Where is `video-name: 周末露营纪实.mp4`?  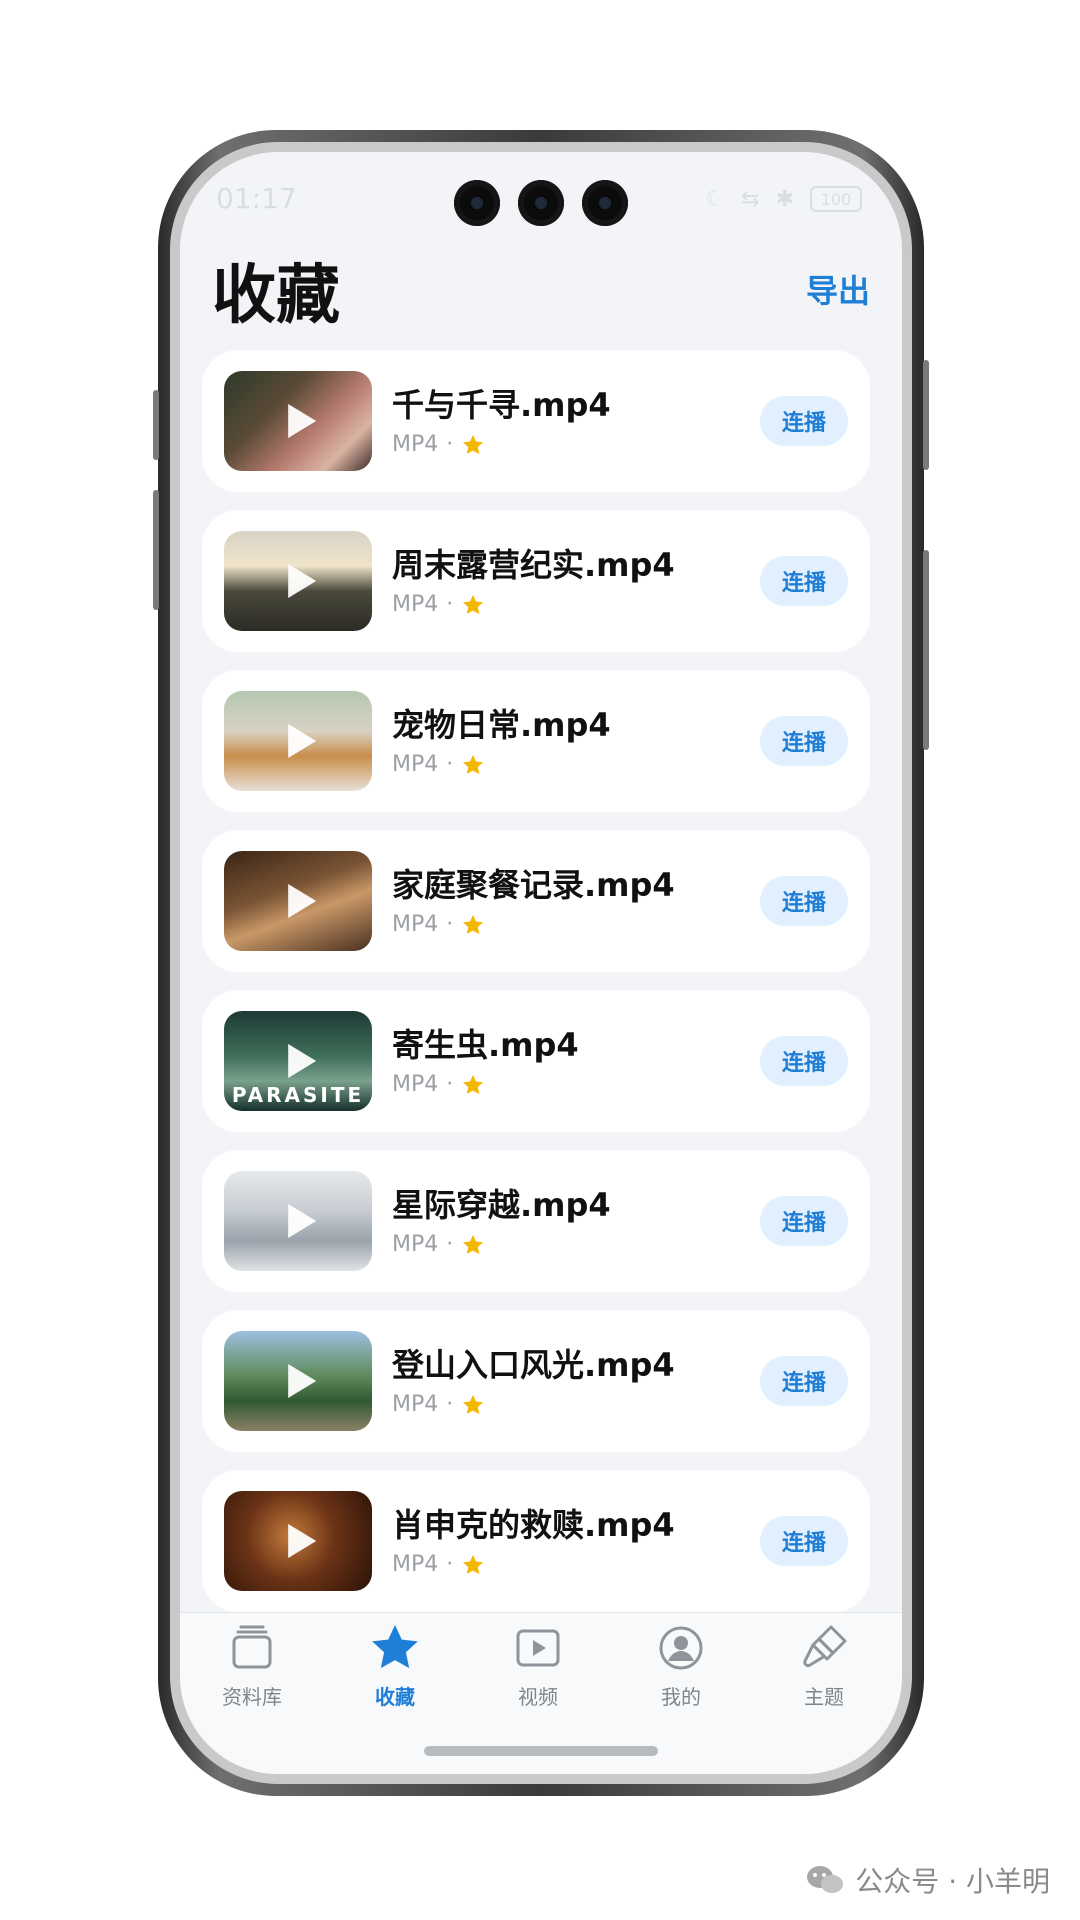 video-name: 周末露营纪实.mp4 is located at coordinates (533, 565).